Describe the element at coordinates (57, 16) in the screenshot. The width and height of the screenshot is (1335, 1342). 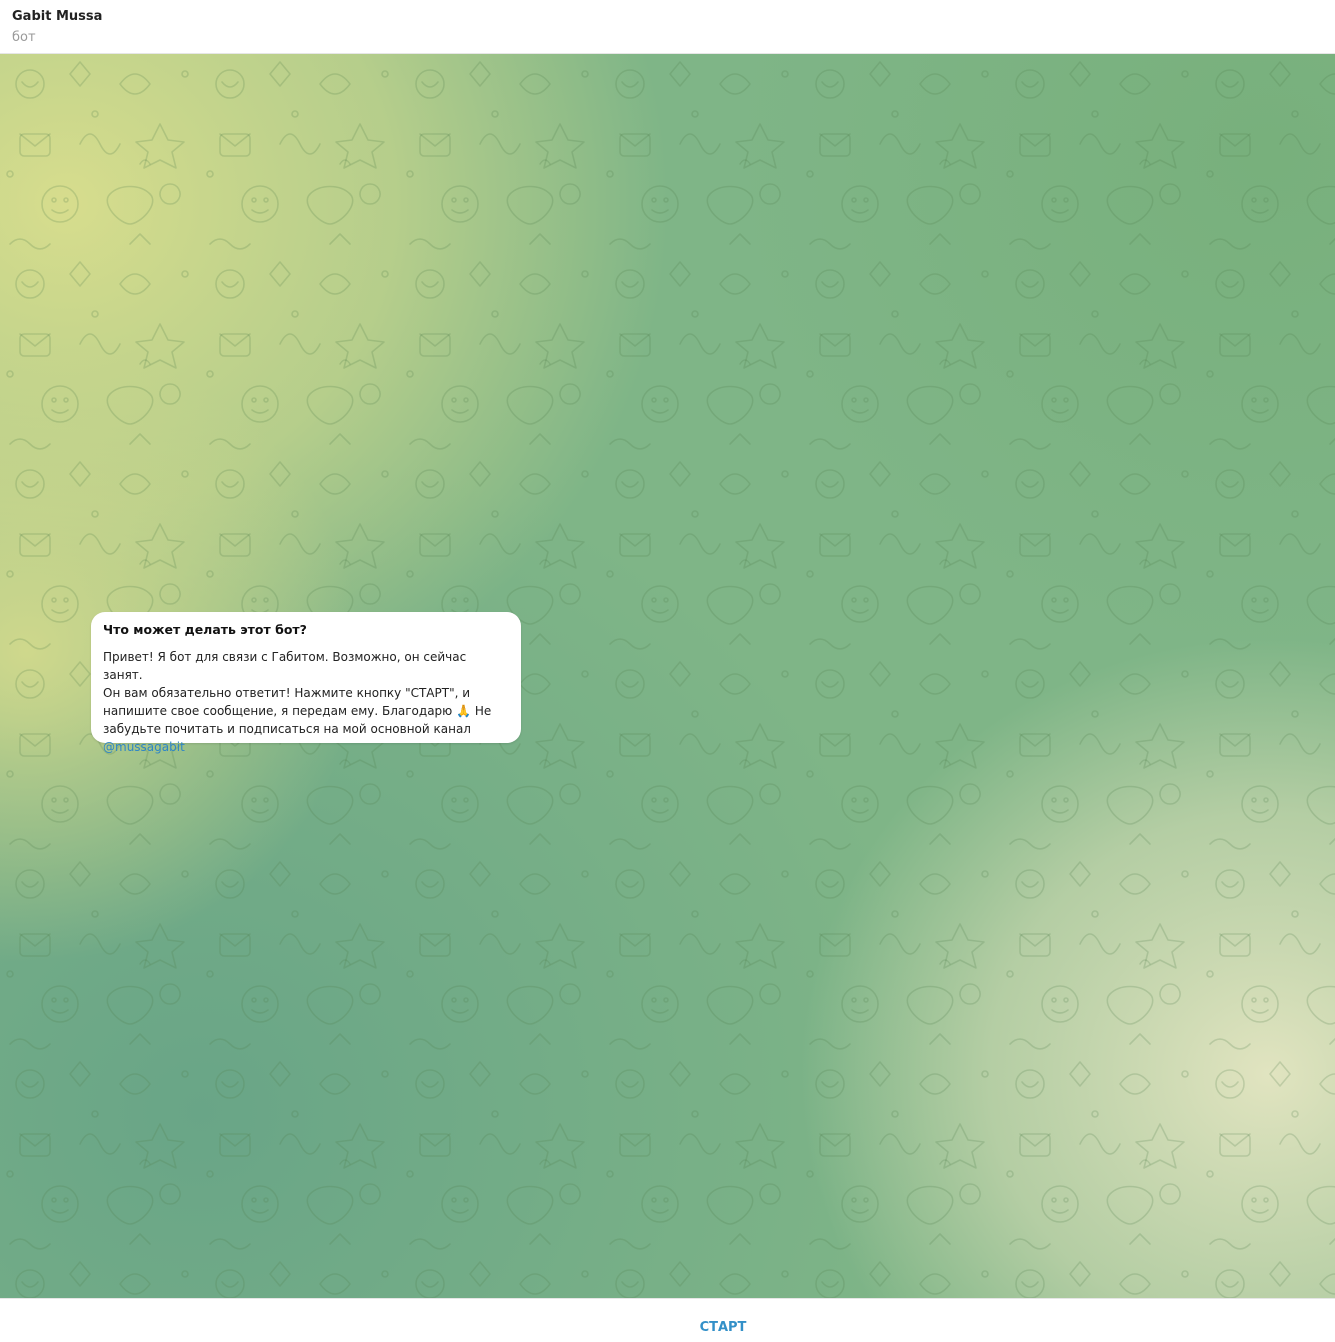
I see `chat-title: Gabit Mussa` at that location.